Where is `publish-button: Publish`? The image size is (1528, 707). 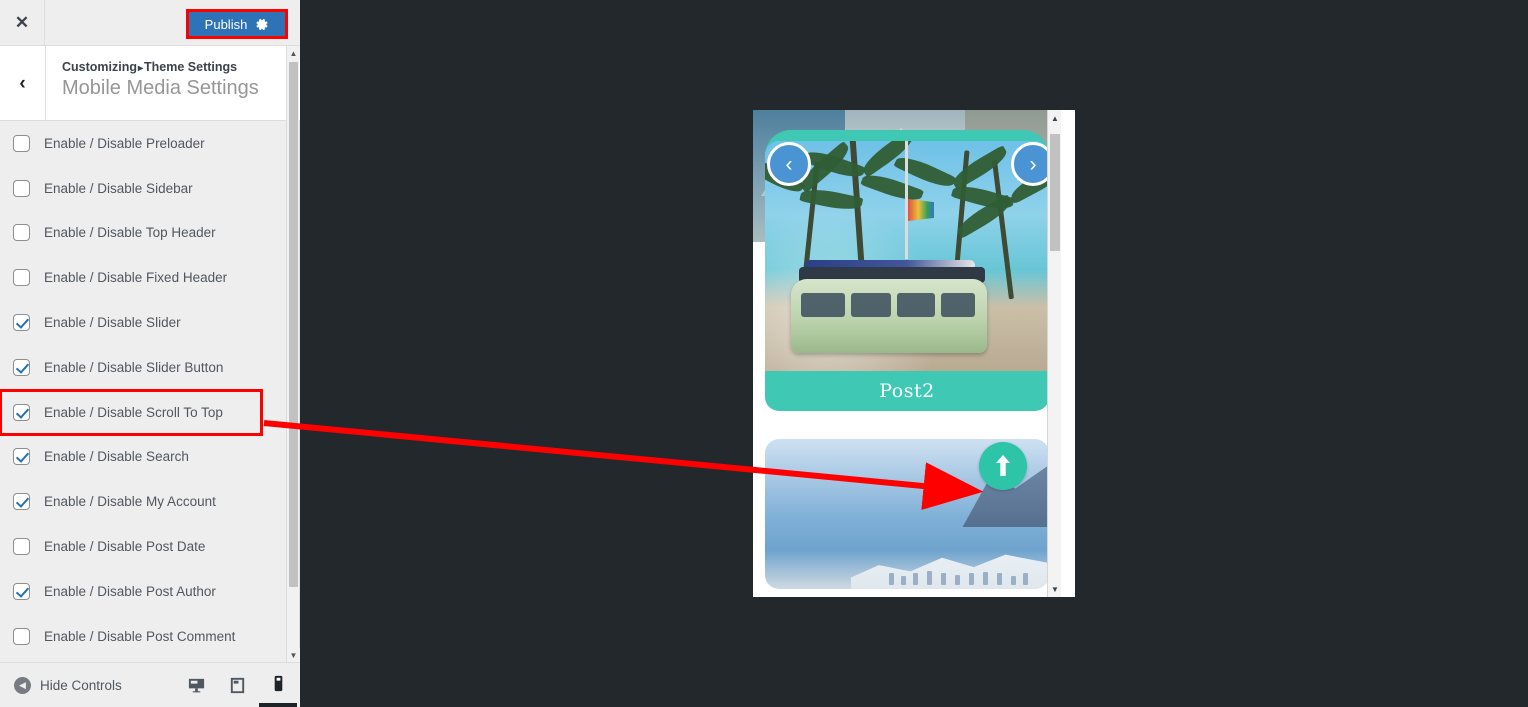 publish-button: Publish is located at coordinates (237, 24).